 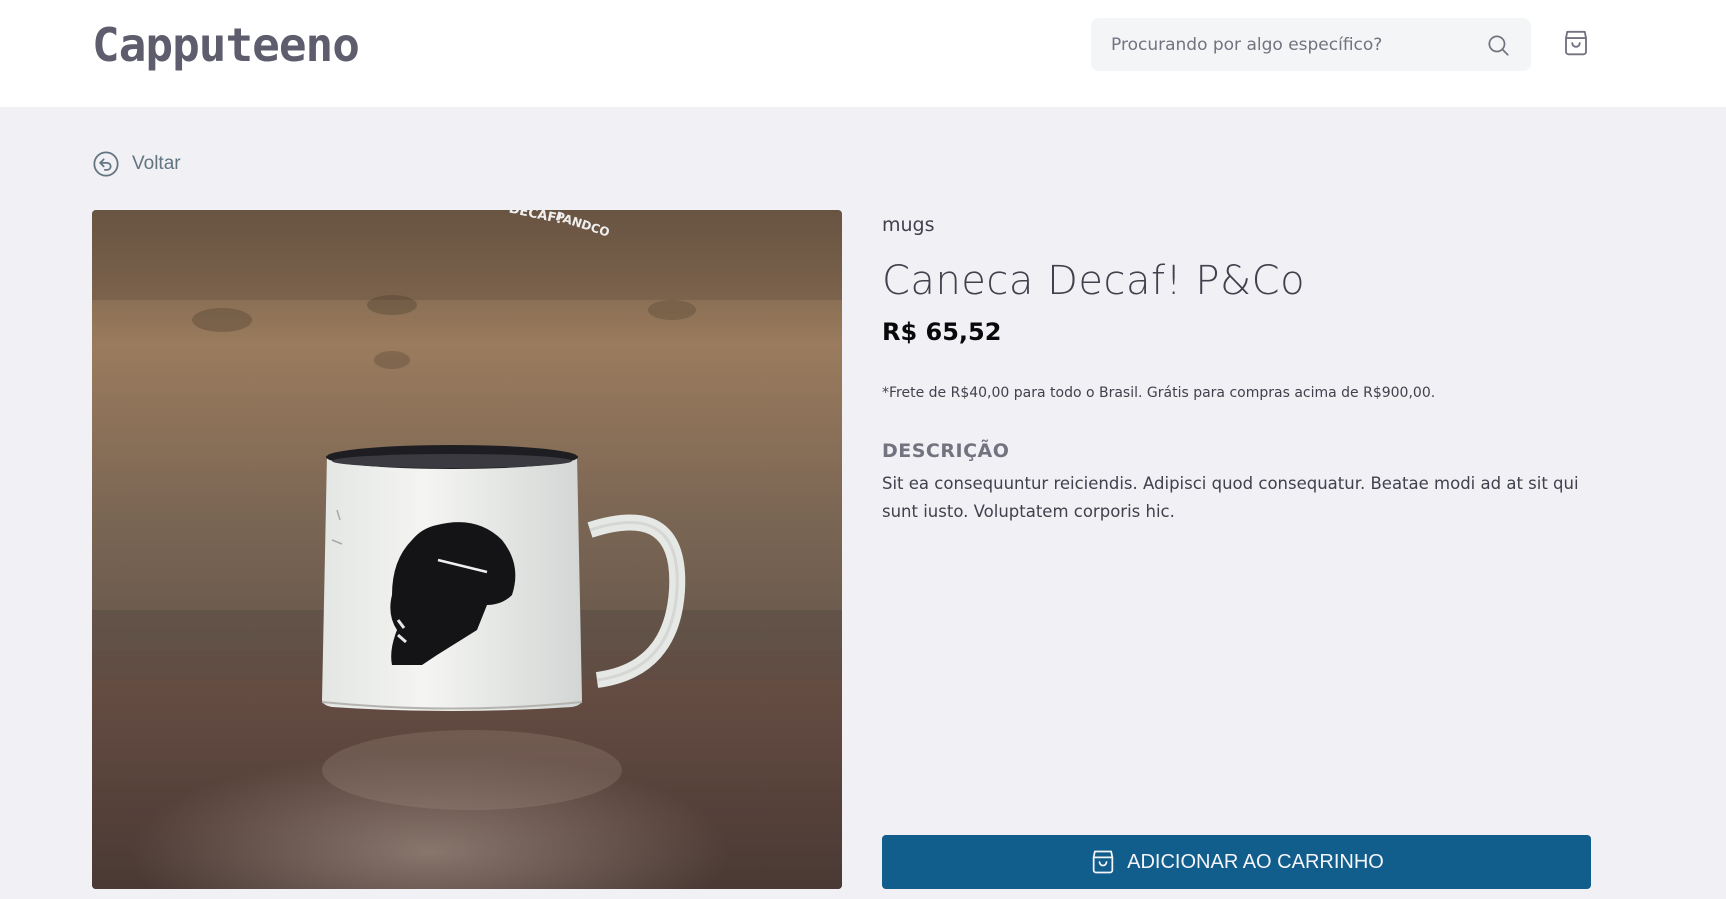 I want to click on back-arrow-circle-icon, so click(x=106, y=164).